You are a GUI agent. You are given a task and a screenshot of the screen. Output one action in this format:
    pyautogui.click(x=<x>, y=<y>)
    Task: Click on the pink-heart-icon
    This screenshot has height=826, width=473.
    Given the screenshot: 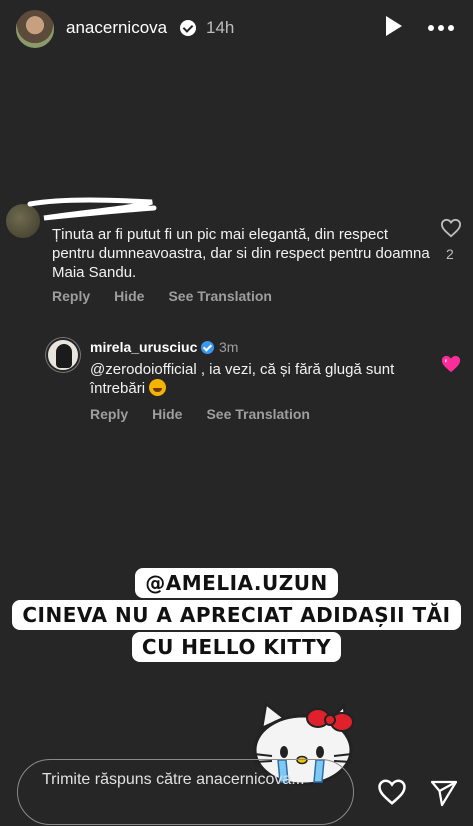 What is the action you would take?
    pyautogui.click(x=451, y=364)
    